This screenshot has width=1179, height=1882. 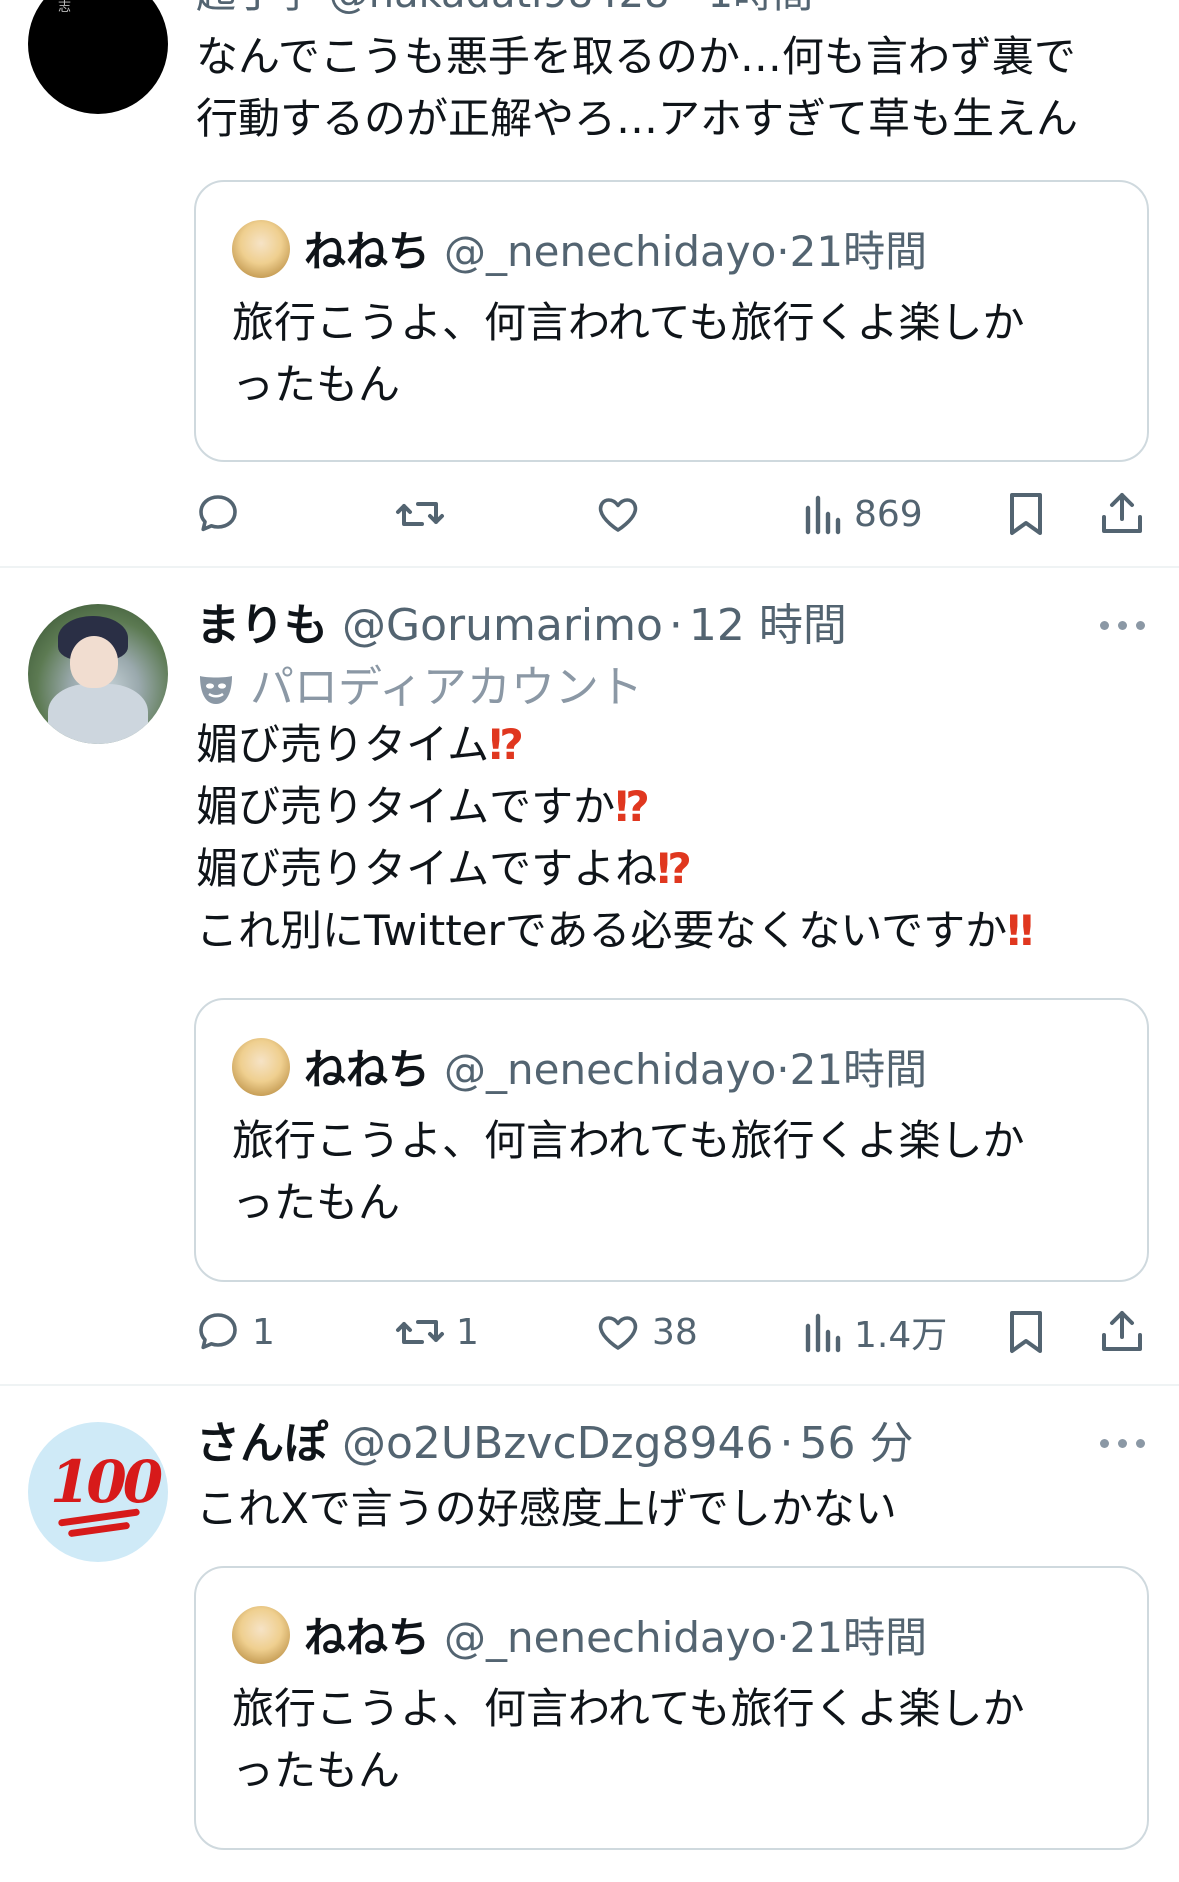 I want to click on tweet-line: 行動するのが正解やろ…アホすぎて草も生えん, so click(x=637, y=118).